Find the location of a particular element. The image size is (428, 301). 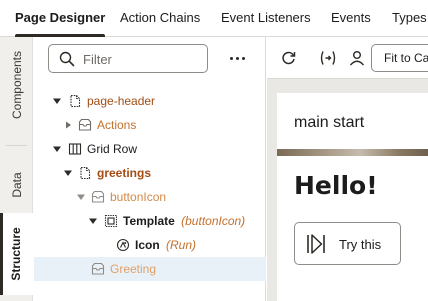

tree-row-label: buttonIcon is located at coordinates (138, 197).